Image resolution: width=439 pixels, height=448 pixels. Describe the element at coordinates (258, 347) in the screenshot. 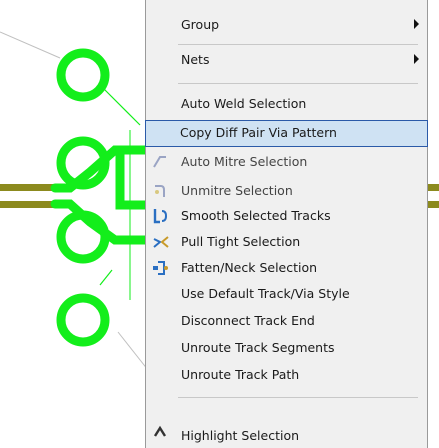

I see `menu-item-label: Unroute Track Segments` at that location.